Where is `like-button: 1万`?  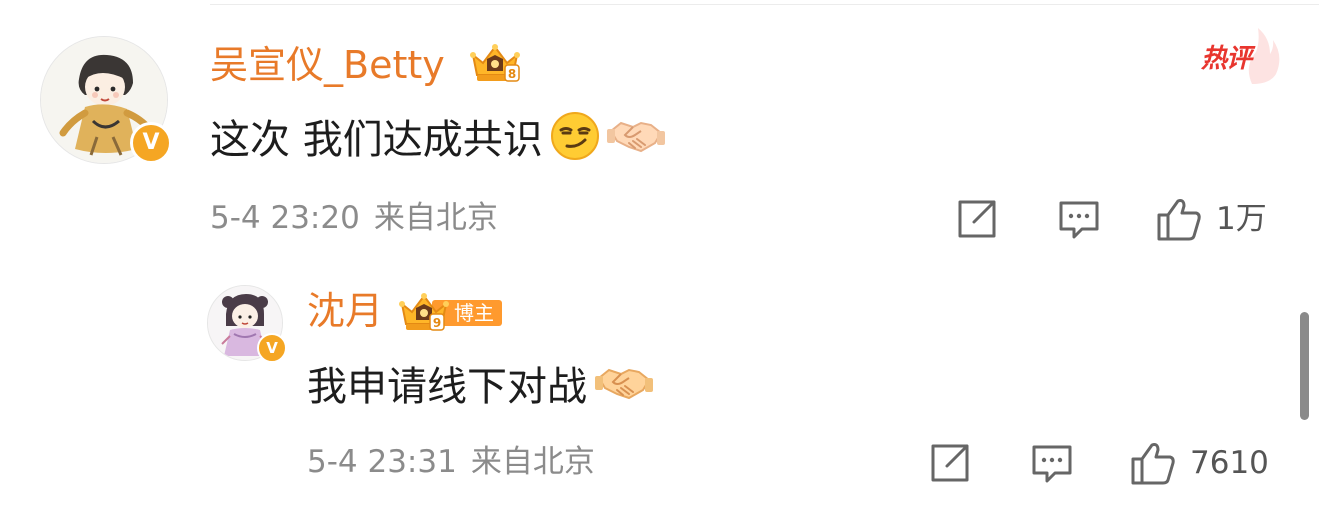 like-button: 1万 is located at coordinates (1211, 219).